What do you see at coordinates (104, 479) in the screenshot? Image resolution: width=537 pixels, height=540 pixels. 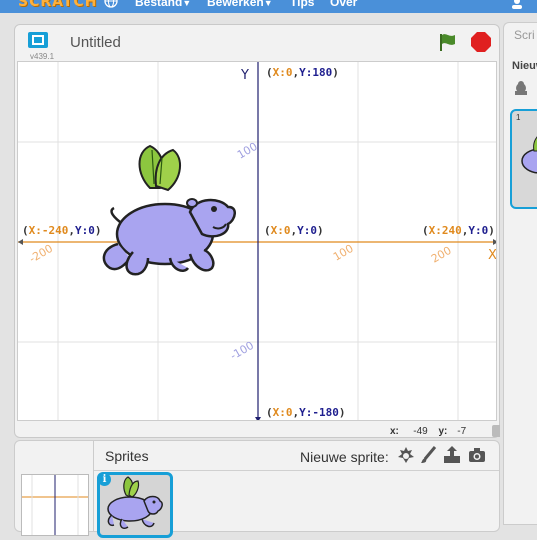 I see `info-icon: i` at bounding box center [104, 479].